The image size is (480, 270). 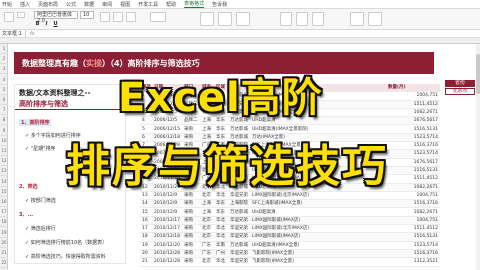 I want to click on find-select-icon, so click(x=375, y=19).